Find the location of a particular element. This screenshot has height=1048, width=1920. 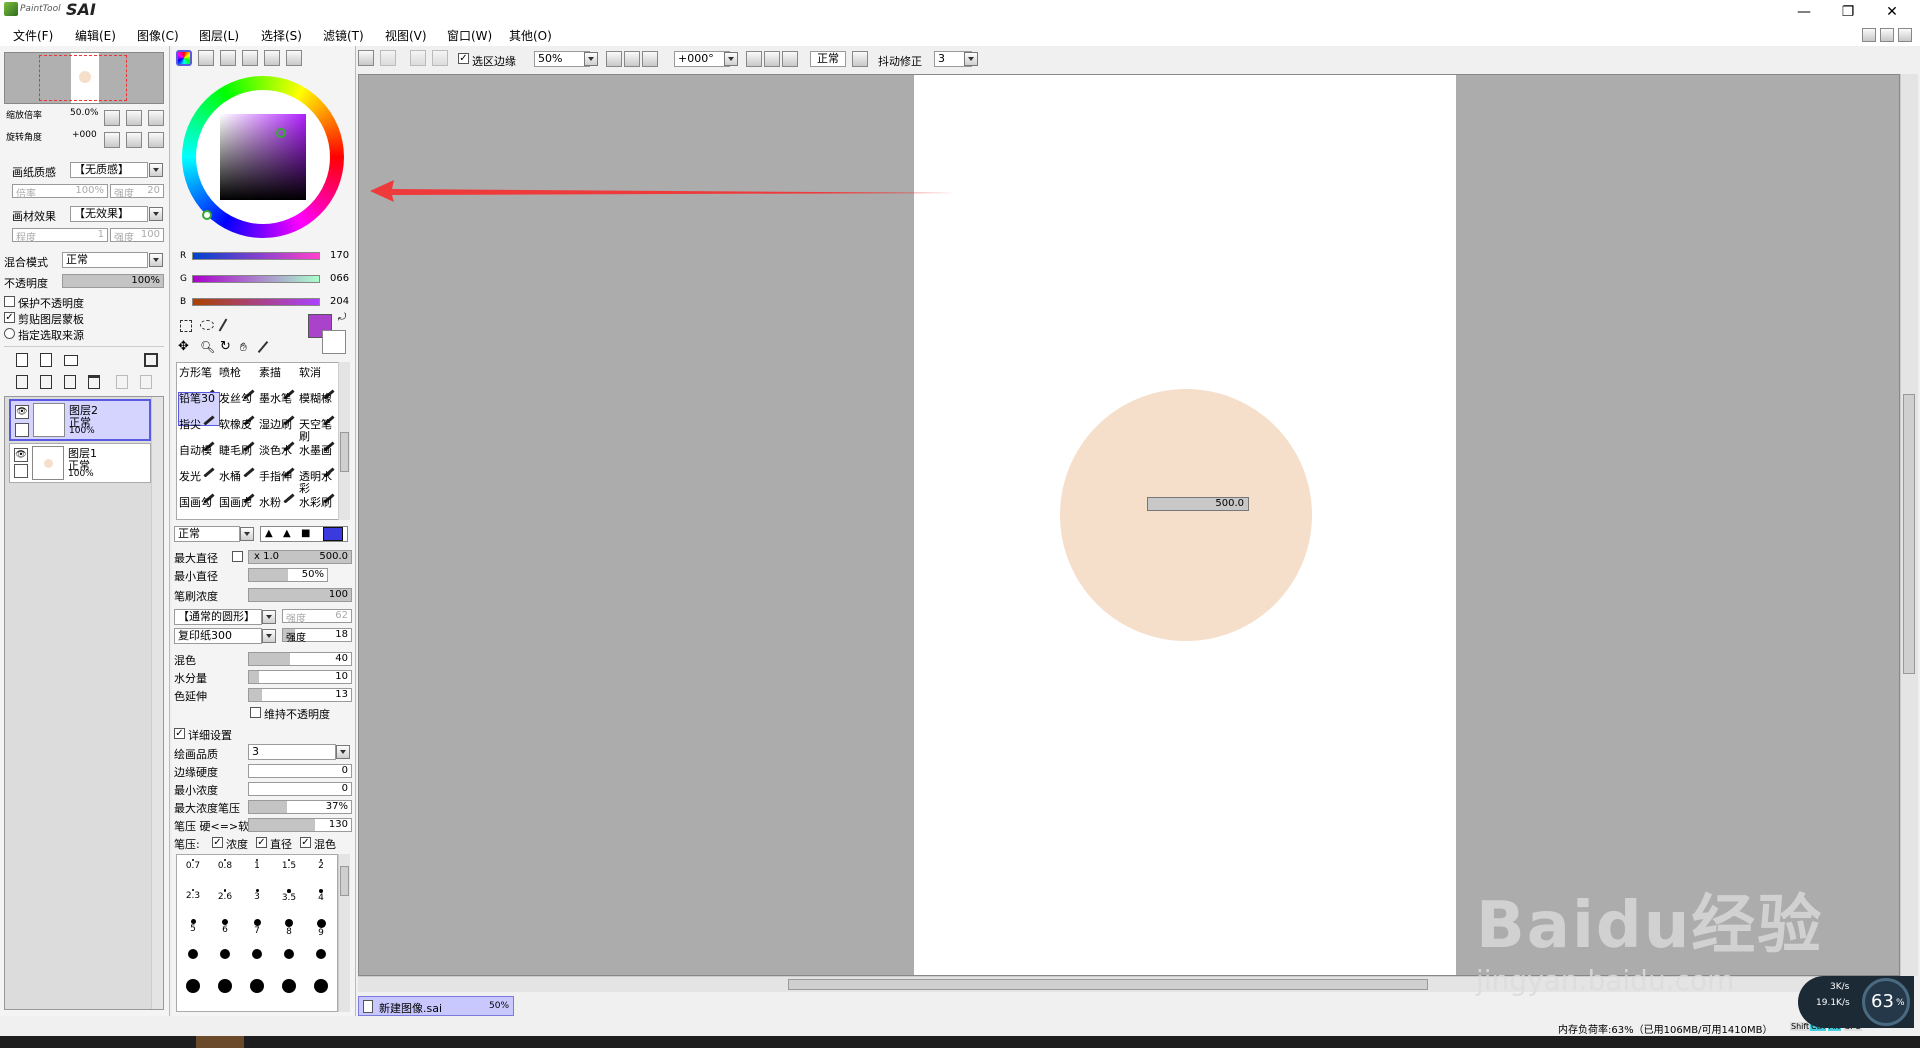

zoom-value: 50.0% is located at coordinates (84, 113).